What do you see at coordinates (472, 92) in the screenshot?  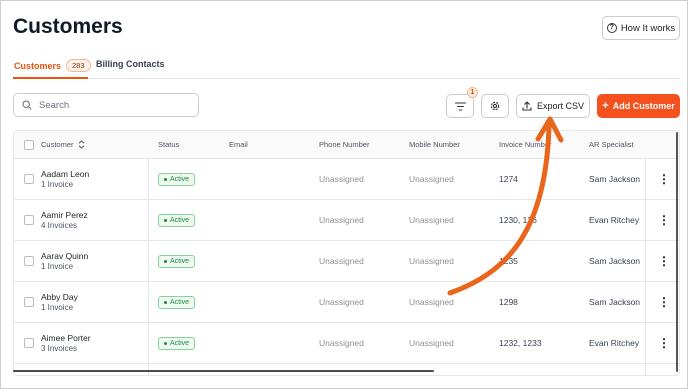 I see `filter-count-badge: 1` at bounding box center [472, 92].